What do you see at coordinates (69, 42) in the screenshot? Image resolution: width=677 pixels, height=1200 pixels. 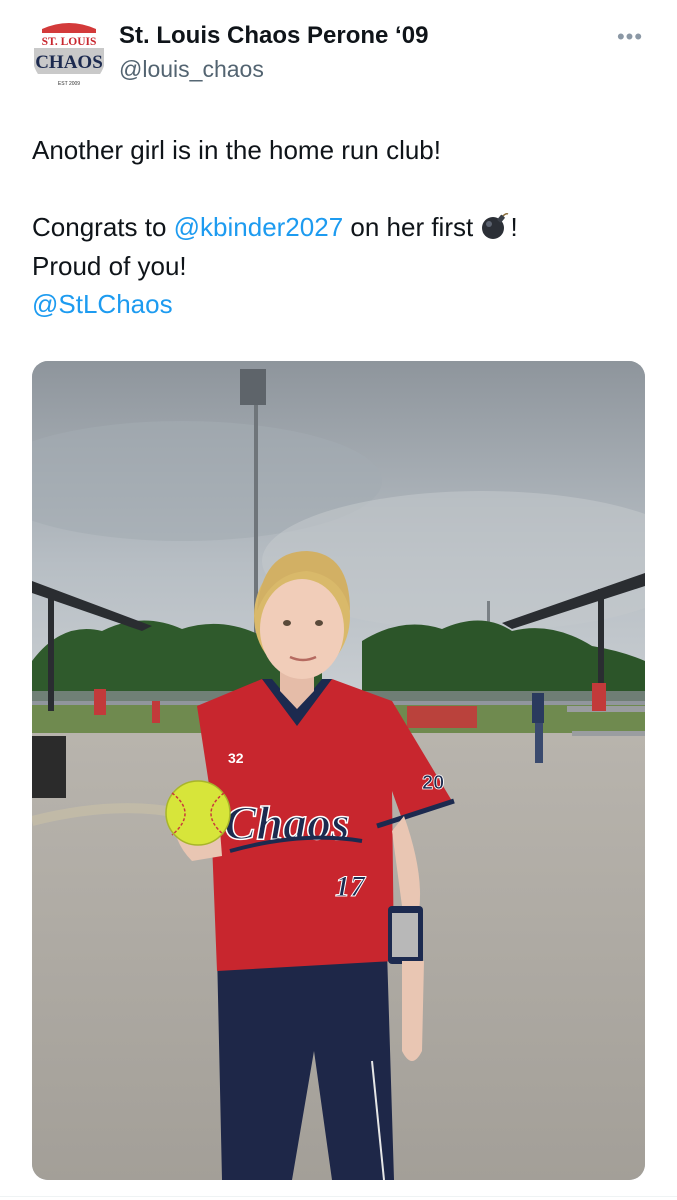 I see `logo-text-top: ST. LOUIS` at bounding box center [69, 42].